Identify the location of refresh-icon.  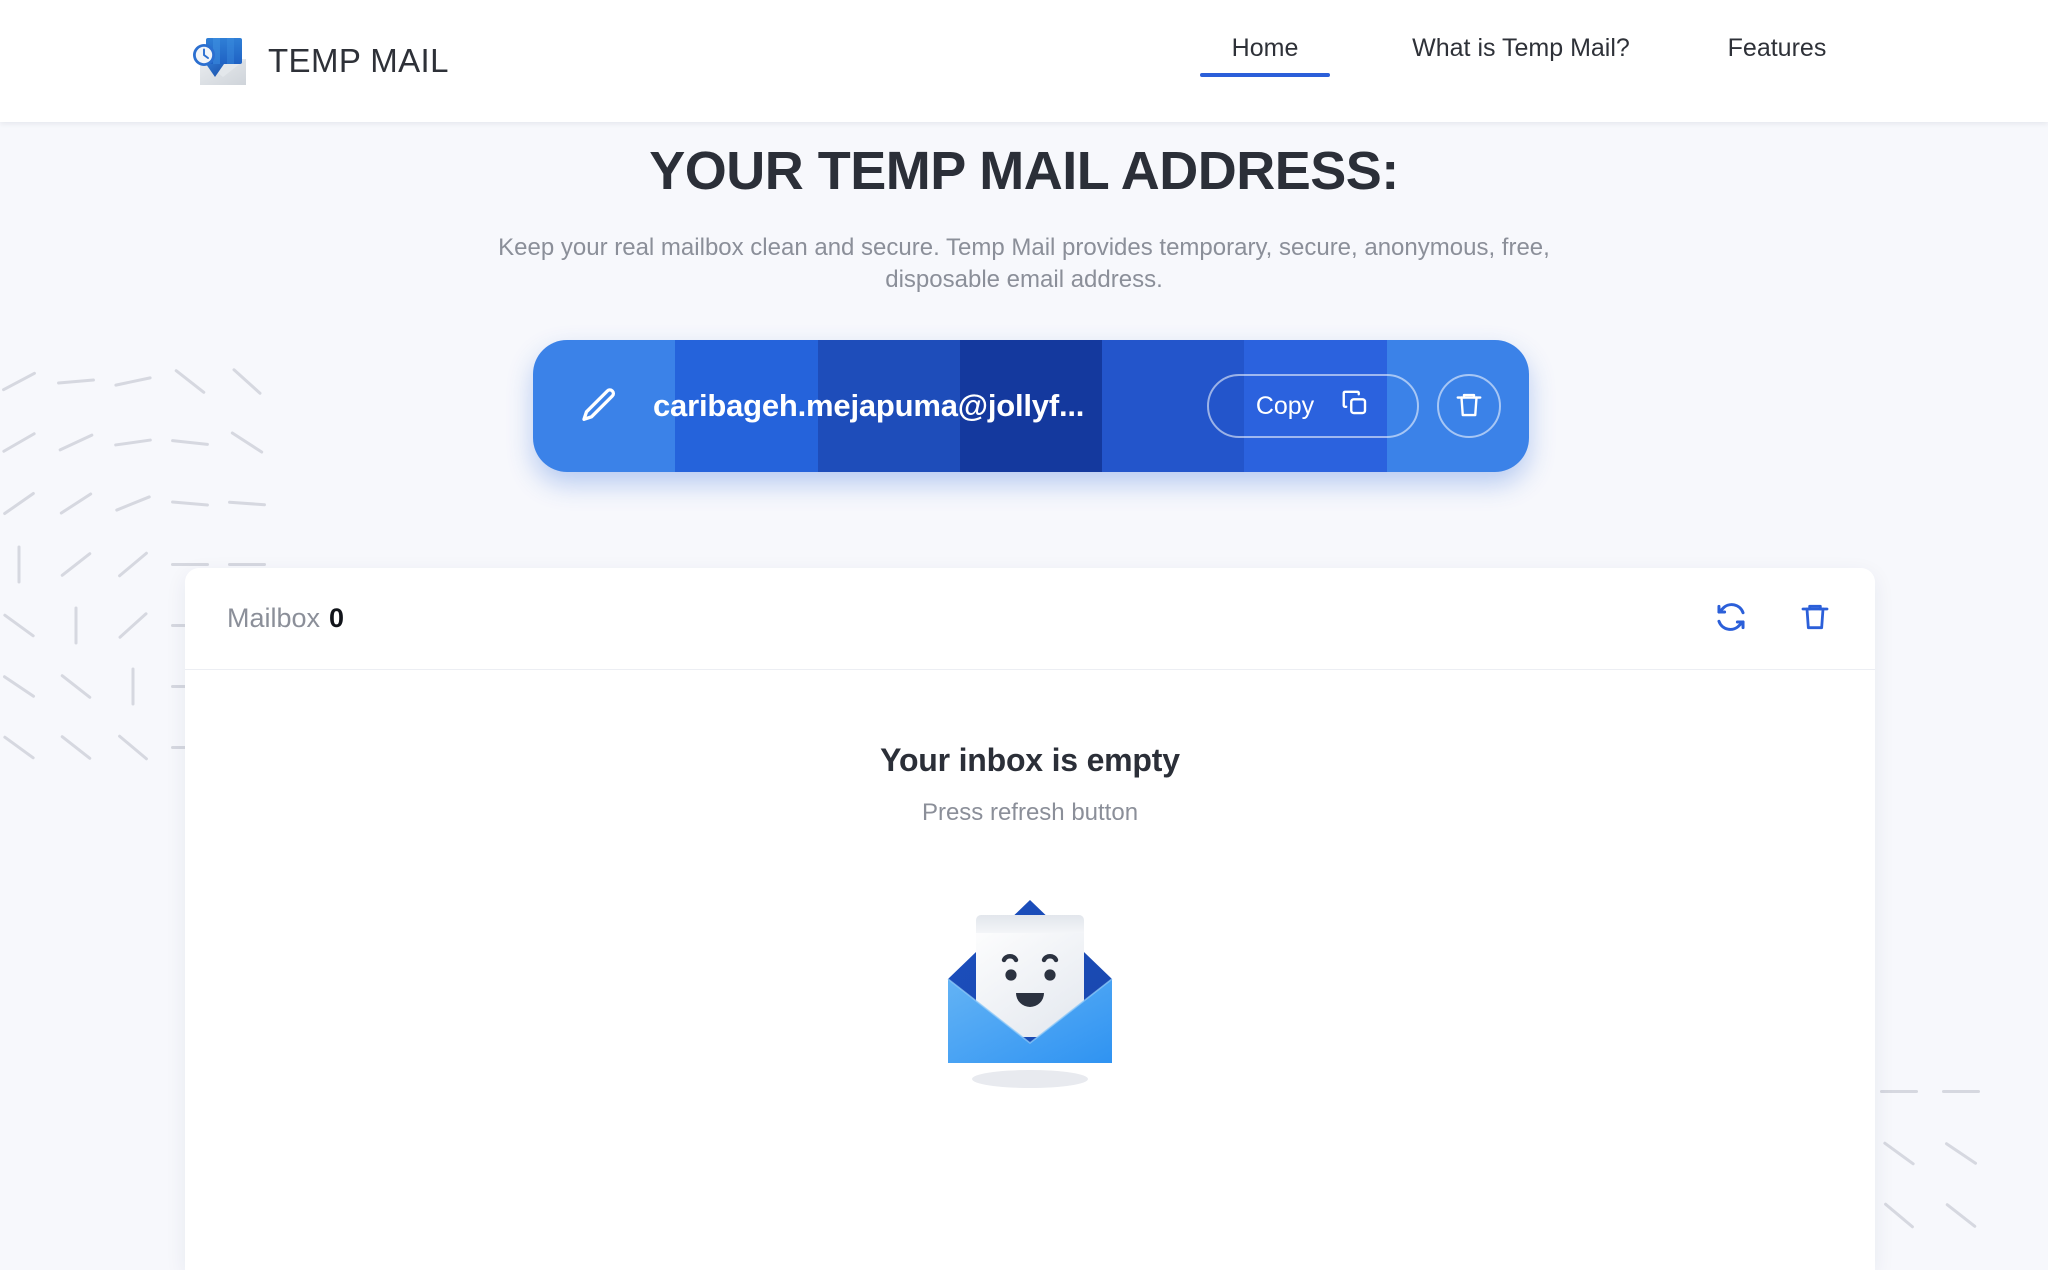
(1731, 618).